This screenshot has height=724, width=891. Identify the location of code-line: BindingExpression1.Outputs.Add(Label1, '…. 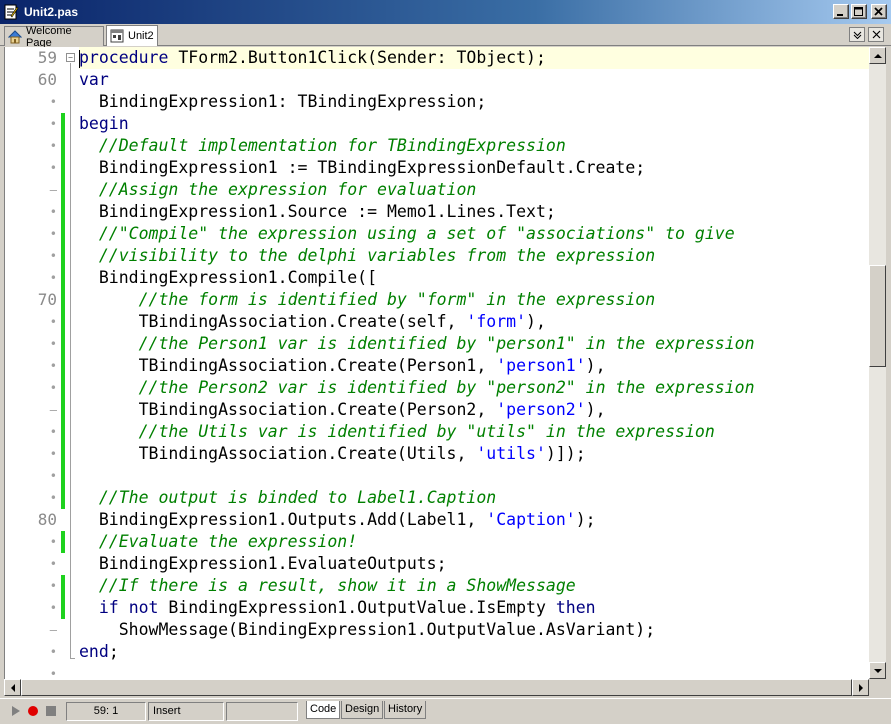
(474, 520).